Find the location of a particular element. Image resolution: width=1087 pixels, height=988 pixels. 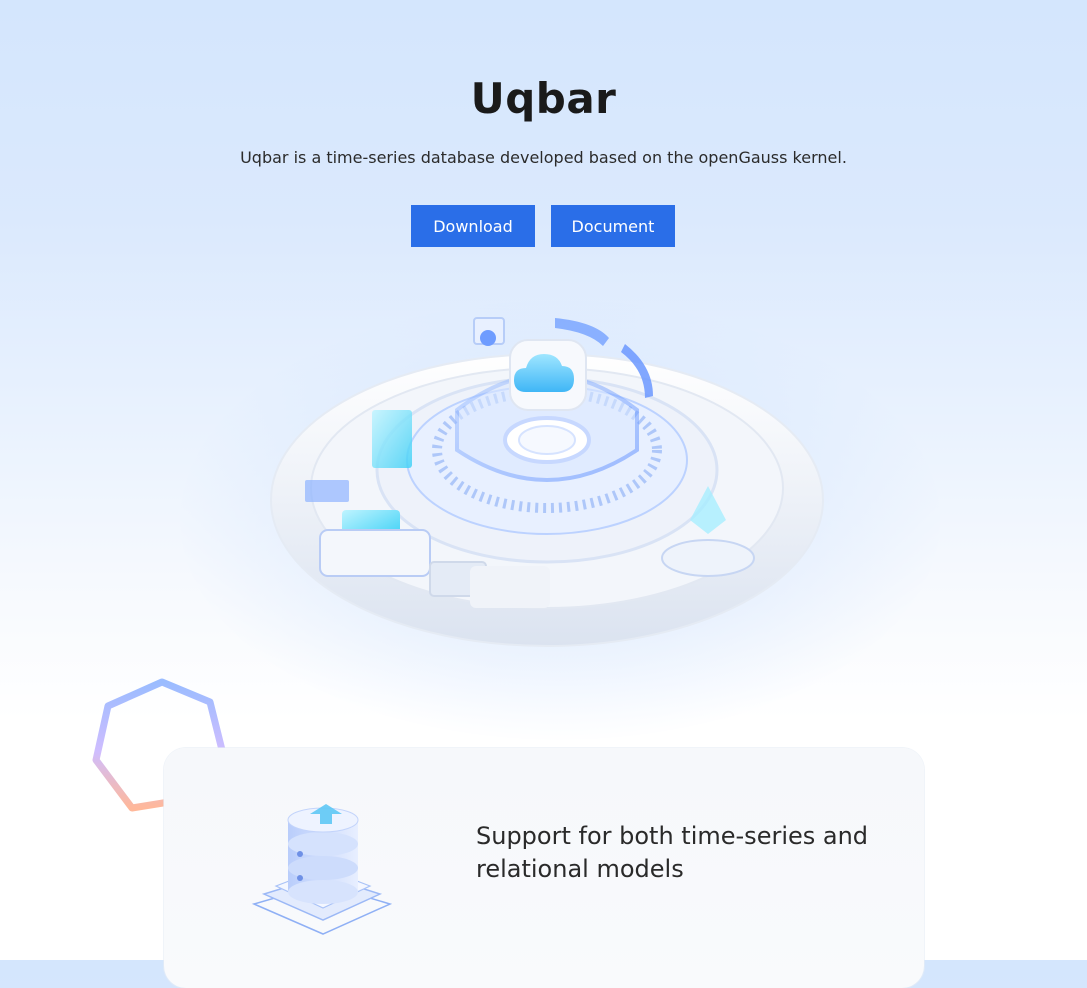

page-title: Uqbar is located at coordinates (543, 98).